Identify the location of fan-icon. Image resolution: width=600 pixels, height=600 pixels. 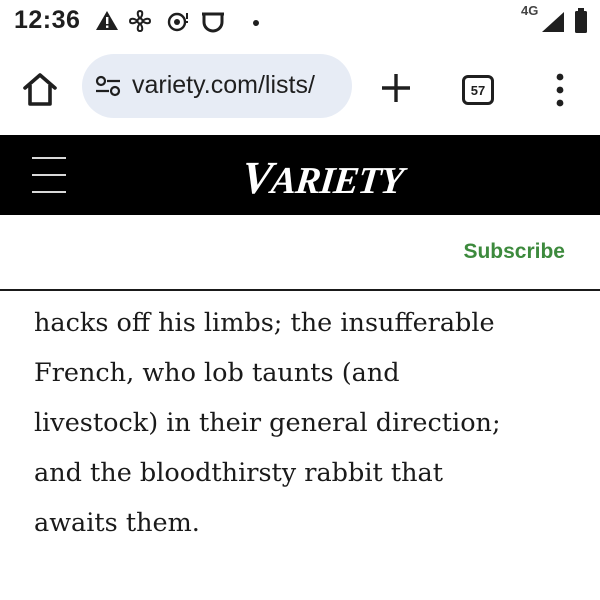
(140, 21).